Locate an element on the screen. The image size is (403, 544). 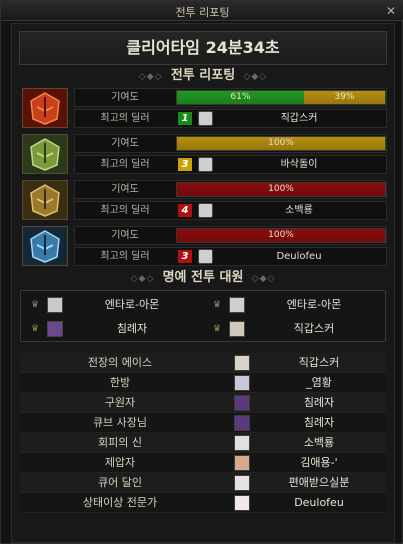
title-name: 큐브 사장님 is located at coordinates (120, 422).